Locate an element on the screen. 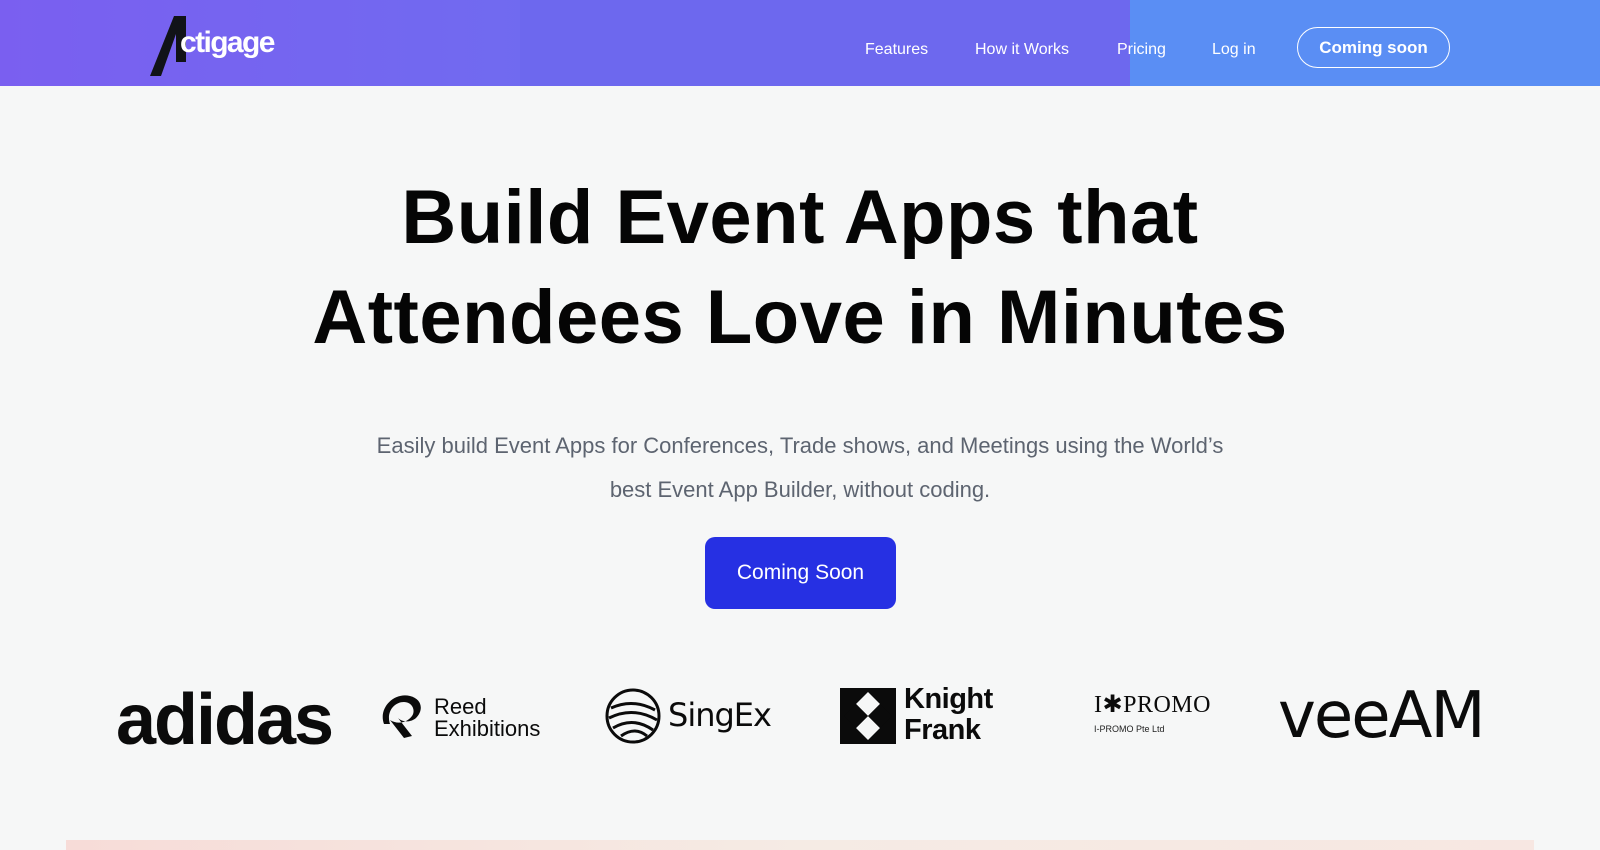 The image size is (1600, 850). knight-frank-logo: Knight Frank is located at coordinates (920, 717).